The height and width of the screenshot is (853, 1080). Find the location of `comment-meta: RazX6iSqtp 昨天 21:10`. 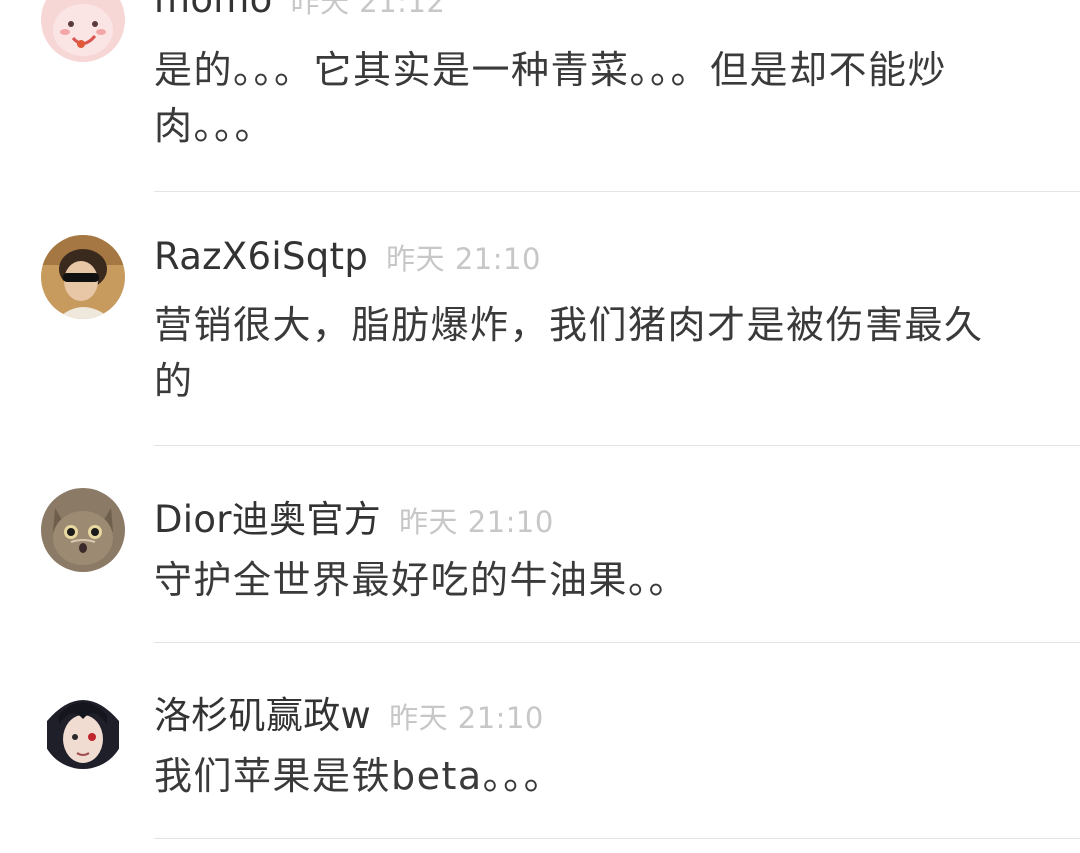

comment-meta: RazX6iSqtp 昨天 21:10 is located at coordinates (347, 260).